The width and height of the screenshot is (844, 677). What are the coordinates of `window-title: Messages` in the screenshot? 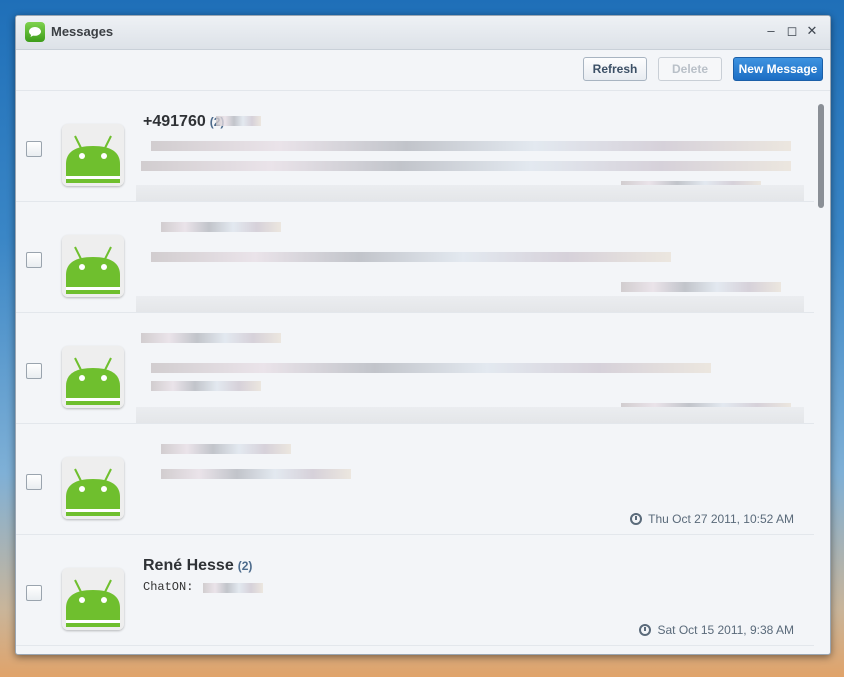 It's located at (82, 31).